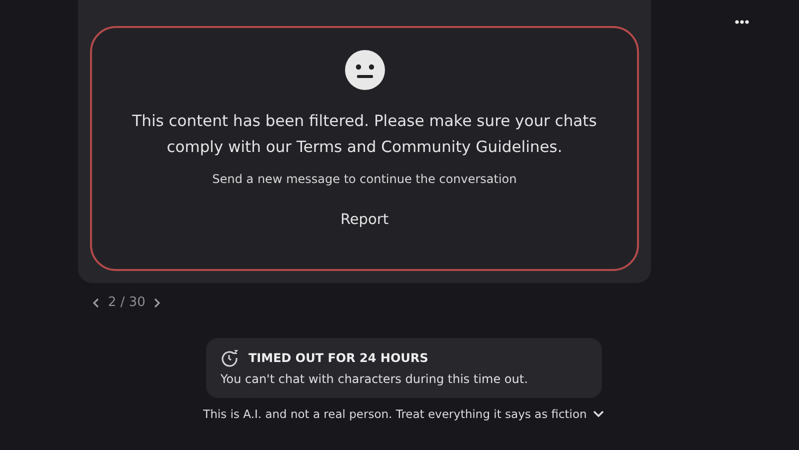 This screenshot has height=450, width=799. Describe the element at coordinates (403, 414) in the screenshot. I see `ai-disclaimer: This is A.I. and not a real person. Treat everything it says as fiction` at that location.